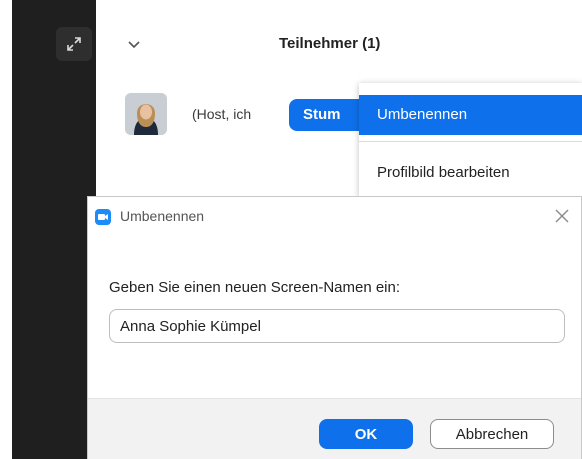 The height and width of the screenshot is (459, 582). Describe the element at coordinates (337, 326) in the screenshot. I see `screen-name-input` at that location.